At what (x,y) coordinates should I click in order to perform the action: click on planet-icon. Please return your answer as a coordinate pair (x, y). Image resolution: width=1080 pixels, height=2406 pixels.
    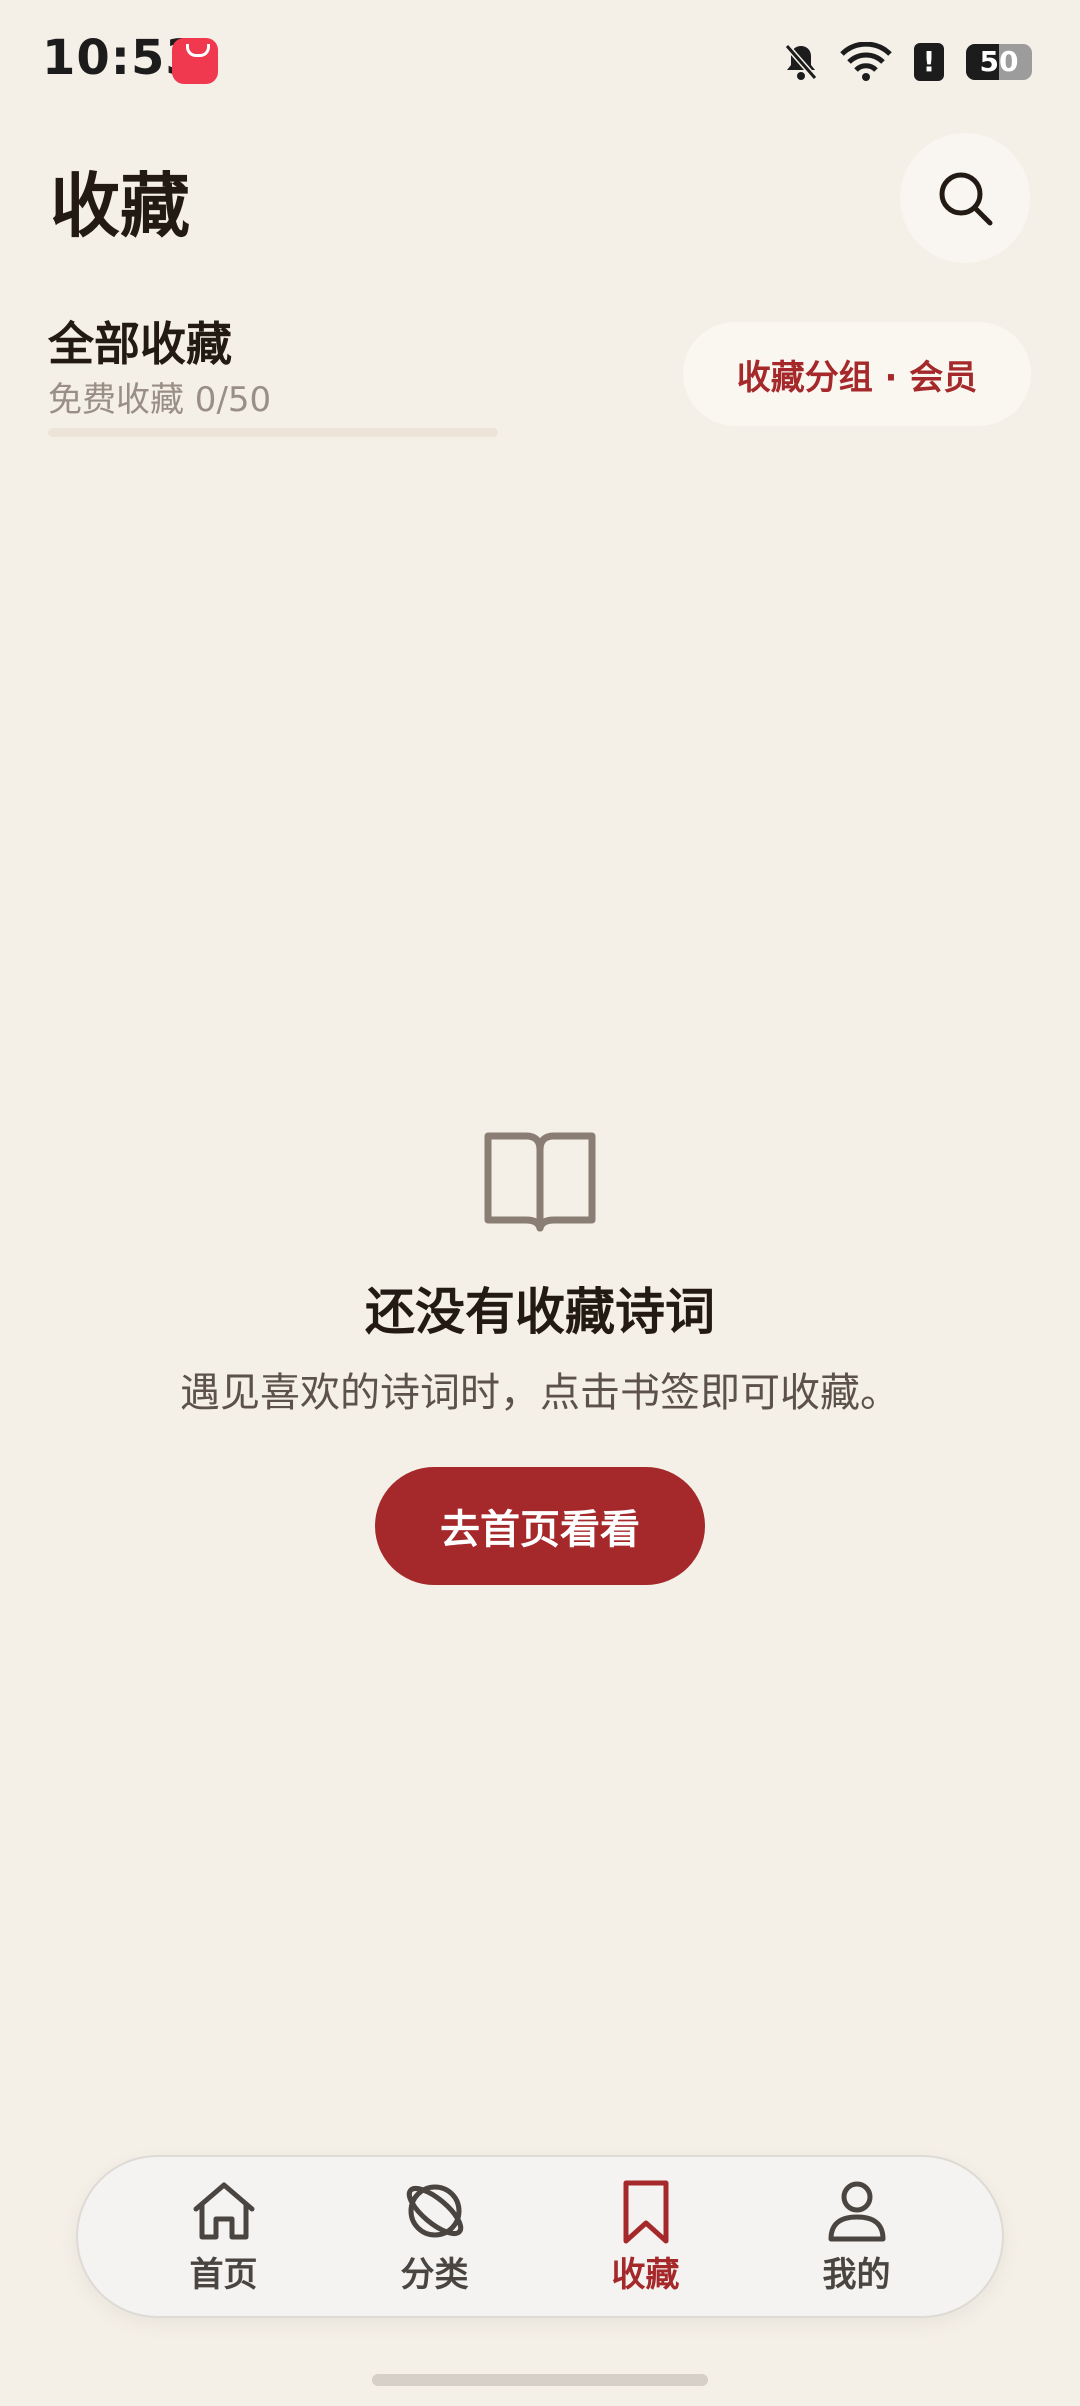
    Looking at the image, I should click on (434, 2211).